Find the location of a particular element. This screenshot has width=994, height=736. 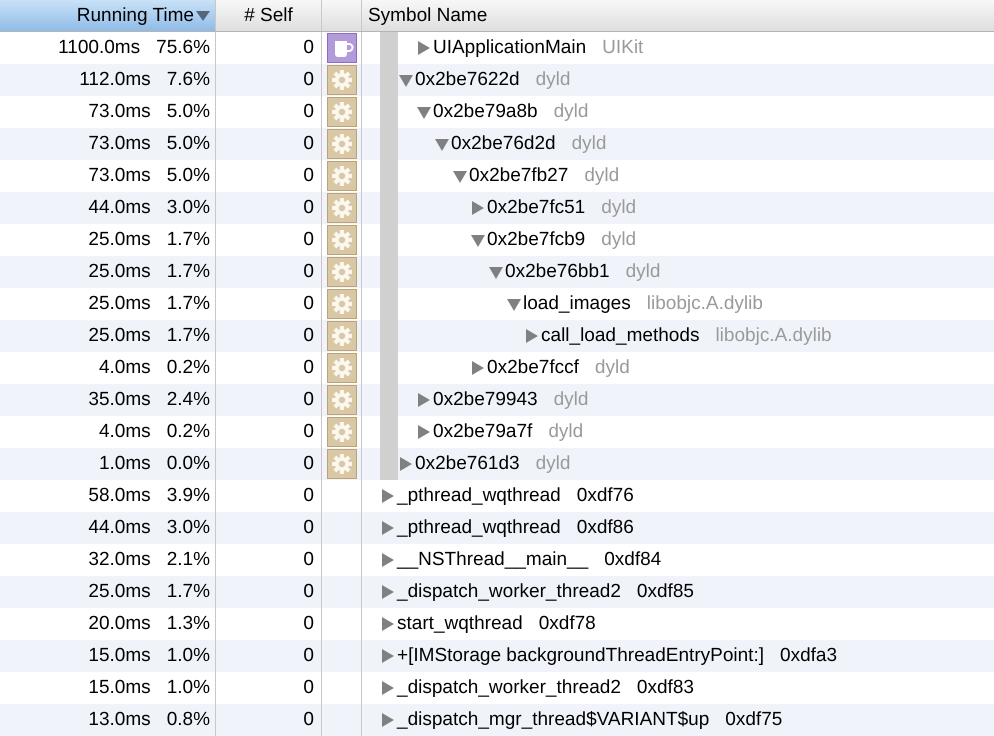

symbol-name: 0x2be7fc51 is located at coordinates (536, 208).